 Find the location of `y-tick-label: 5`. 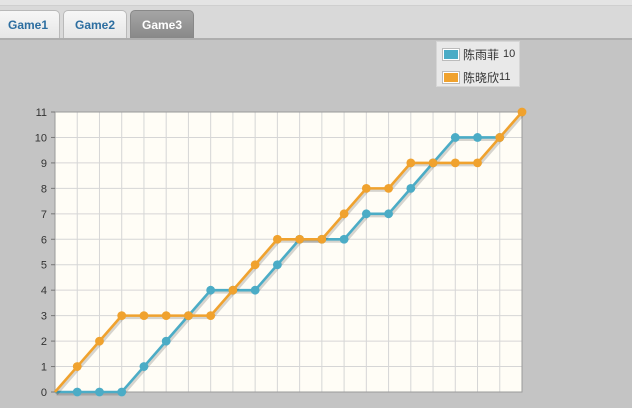

y-tick-label: 5 is located at coordinates (44, 266).